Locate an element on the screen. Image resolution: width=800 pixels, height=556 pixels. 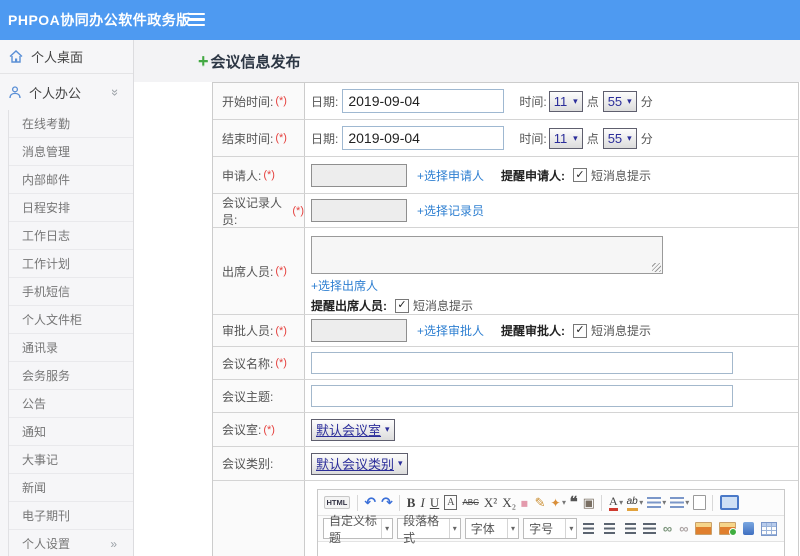
unordered-list-icon is located at coordinates (676, 502).